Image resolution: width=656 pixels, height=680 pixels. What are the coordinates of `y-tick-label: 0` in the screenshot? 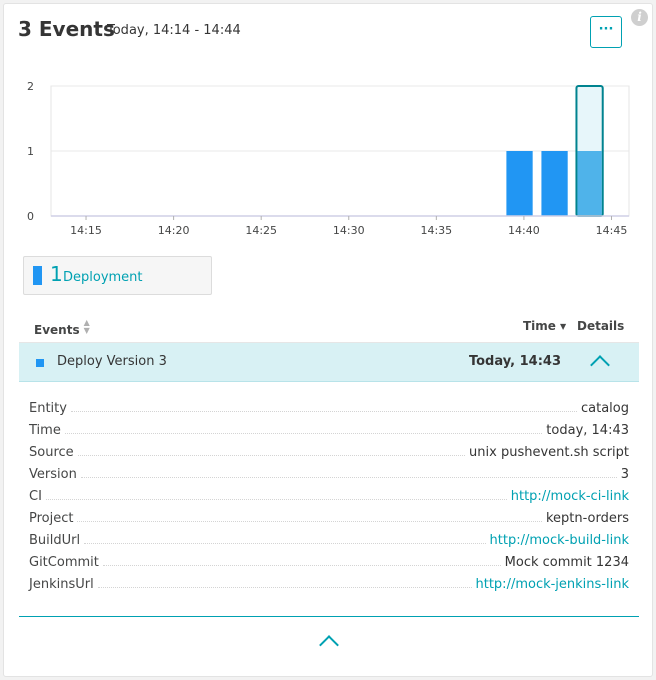 It's located at (30, 216).